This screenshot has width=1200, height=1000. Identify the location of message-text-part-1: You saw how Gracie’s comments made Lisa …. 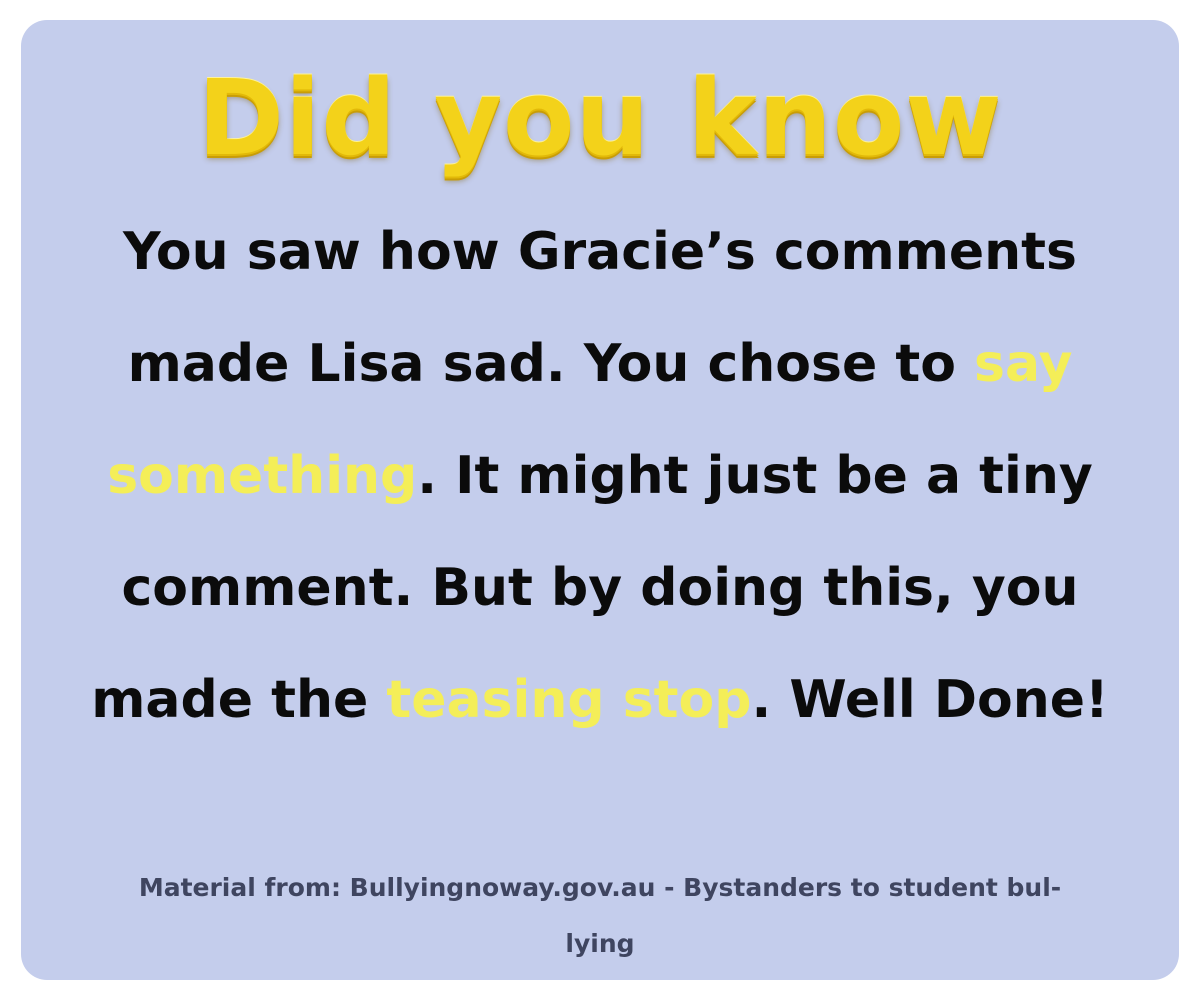
(600, 308).